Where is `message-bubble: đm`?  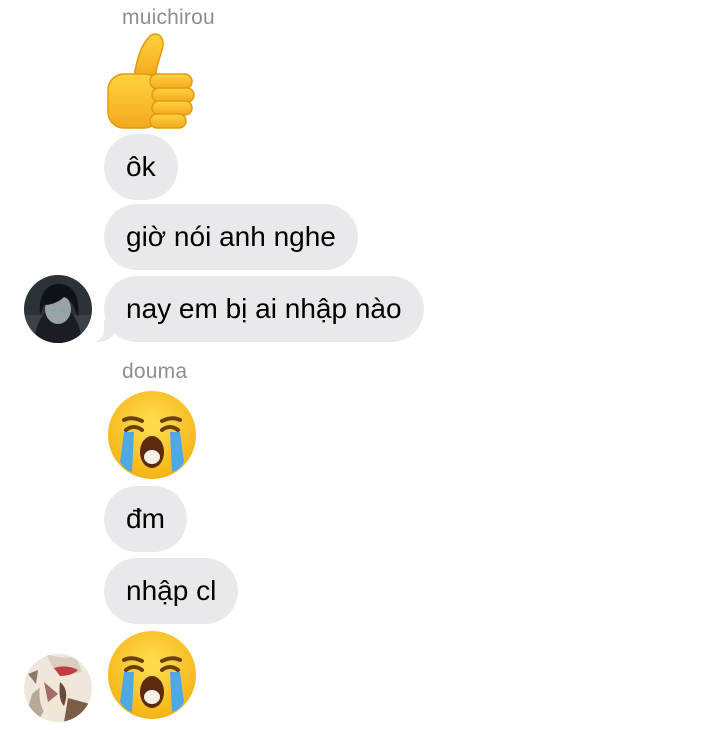 message-bubble: đm is located at coordinates (145, 519).